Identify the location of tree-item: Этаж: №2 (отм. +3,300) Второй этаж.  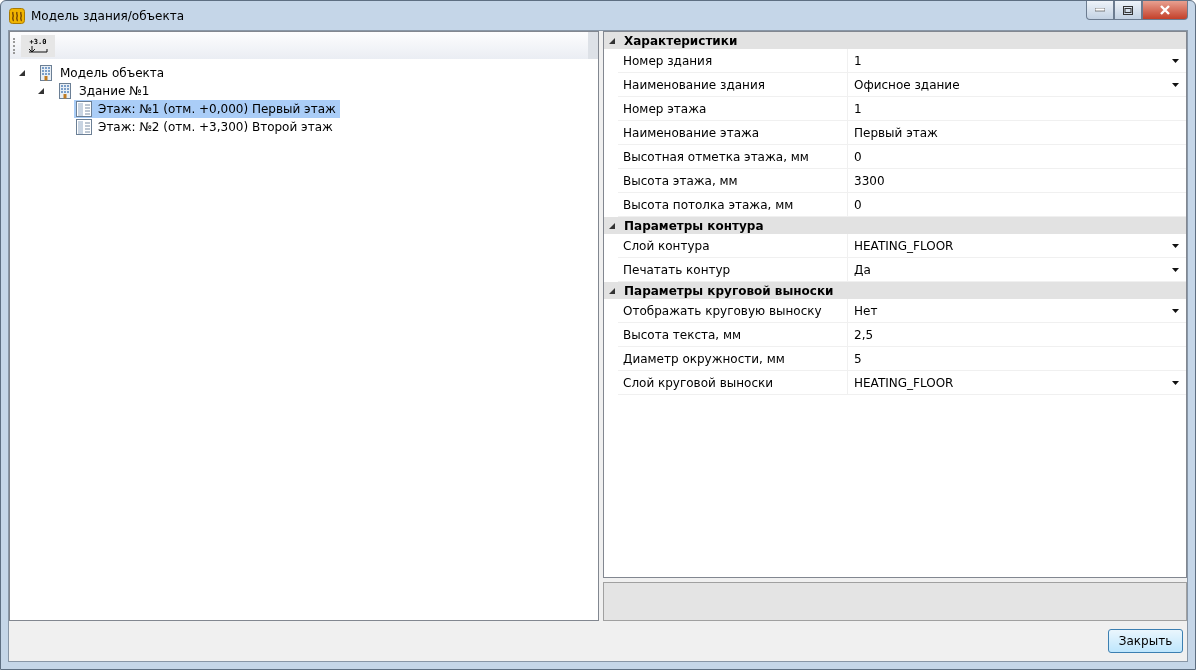
(205, 127).